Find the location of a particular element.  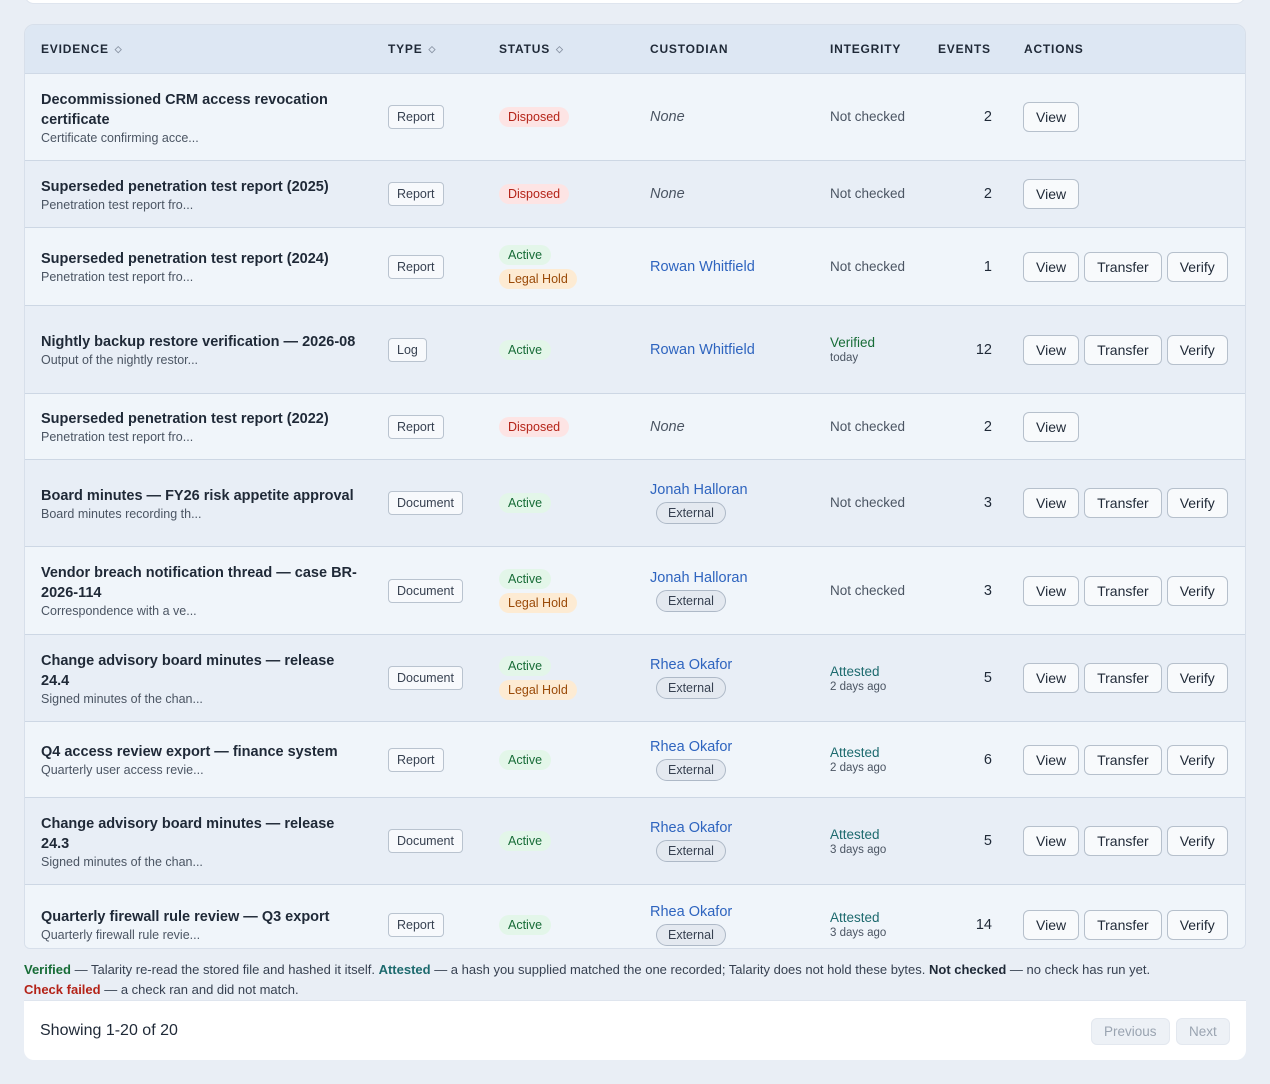

integrity-cell: Not checked is located at coordinates (870, 503).